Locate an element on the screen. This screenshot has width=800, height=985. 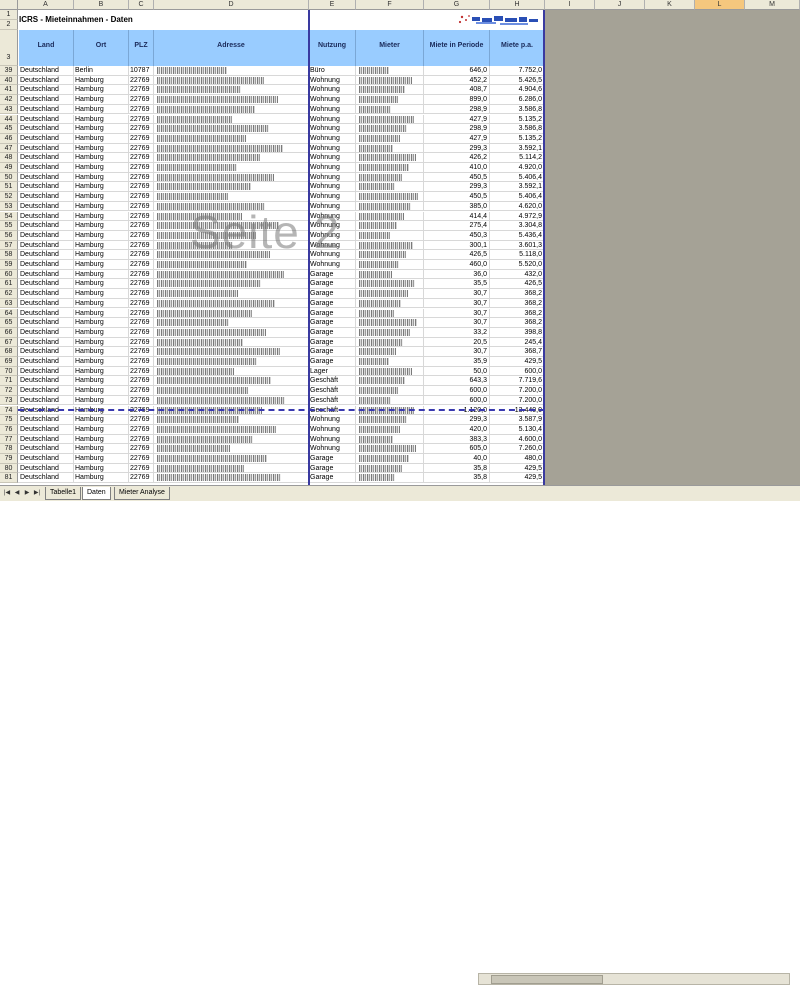
cell-pa: 5.118,0 is located at coordinates (517, 255).